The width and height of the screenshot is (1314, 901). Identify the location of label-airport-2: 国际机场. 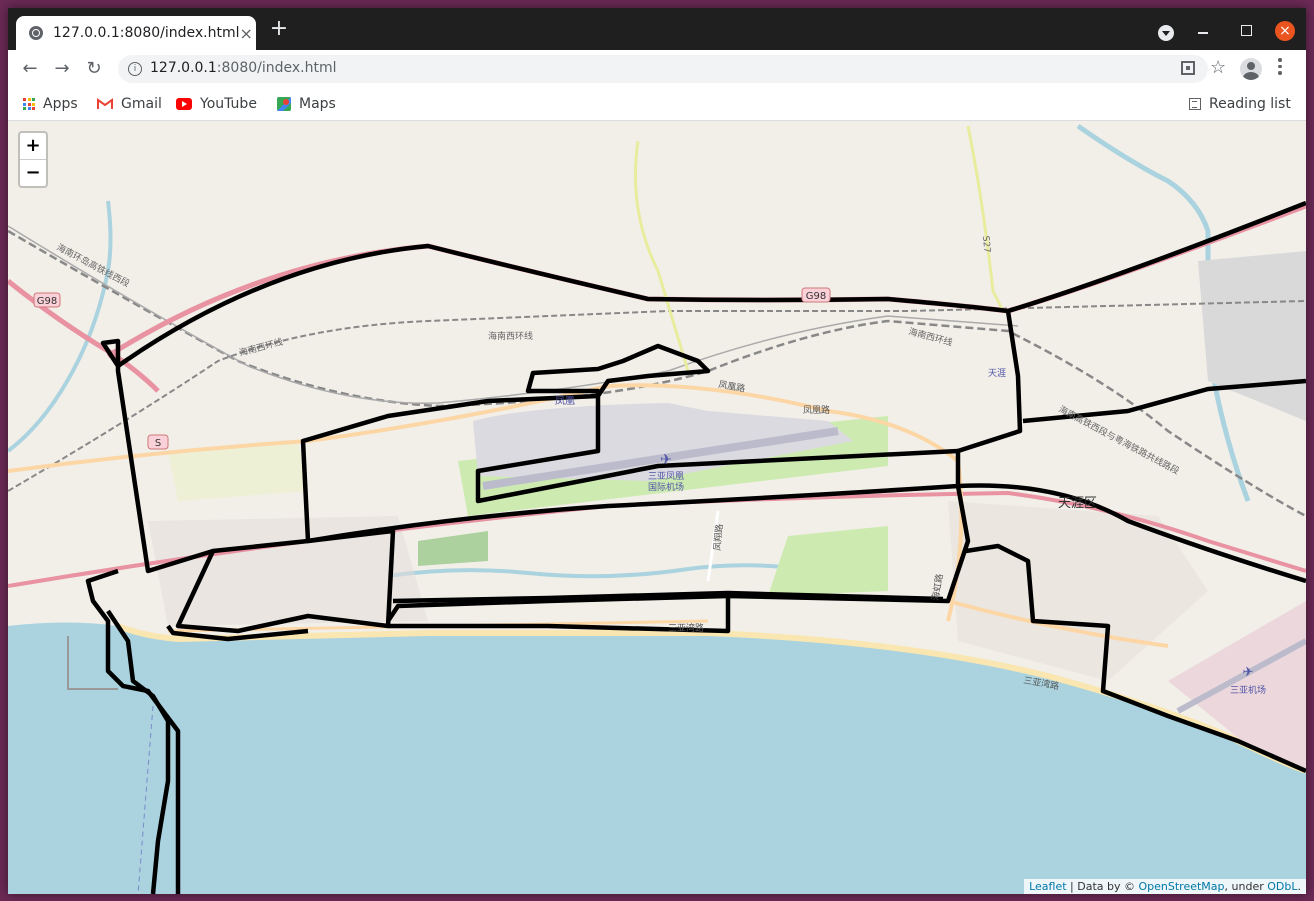
(666, 487).